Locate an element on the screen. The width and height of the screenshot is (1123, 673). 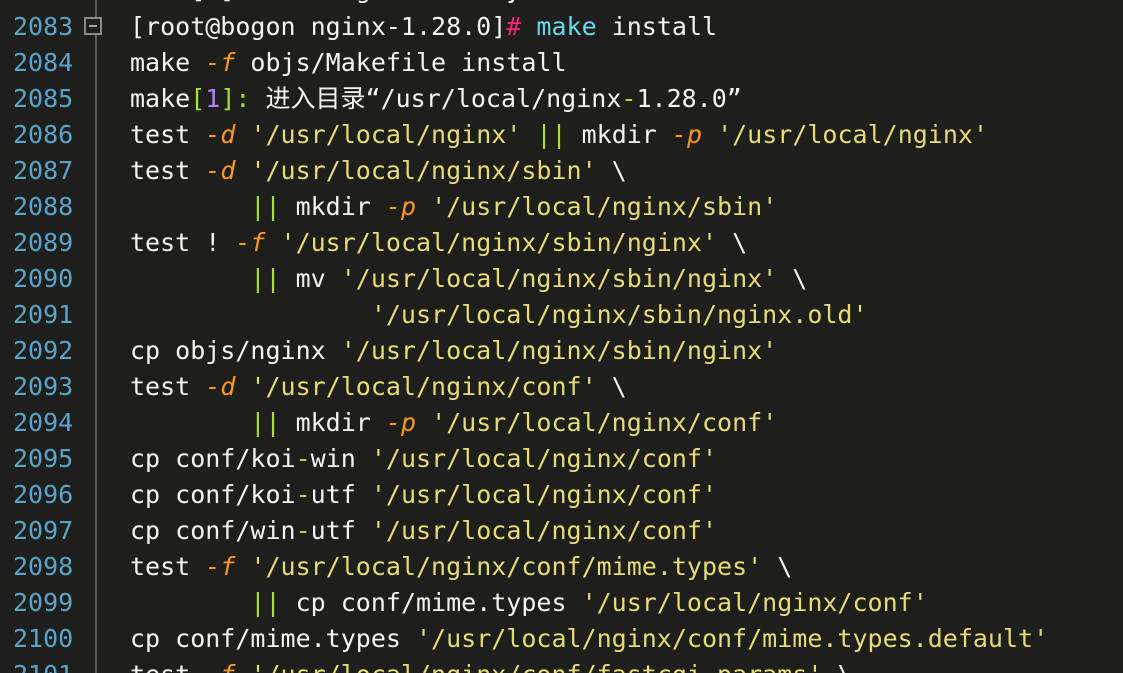
code-text: || mkdir -p '/usr/local/nginx/conf' is located at coordinates (453, 423).